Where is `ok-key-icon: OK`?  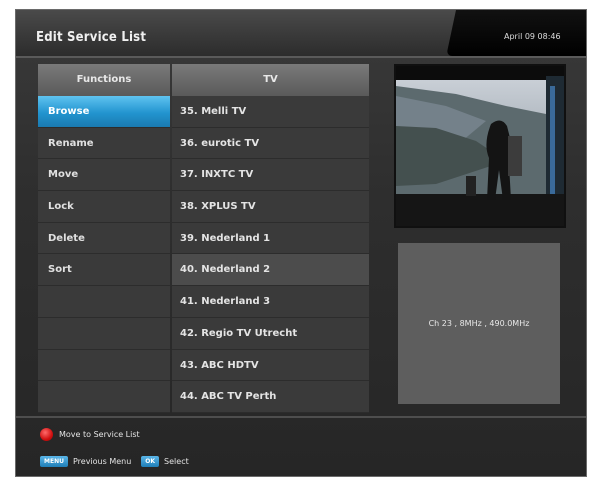 ok-key-icon: OK is located at coordinates (150, 461).